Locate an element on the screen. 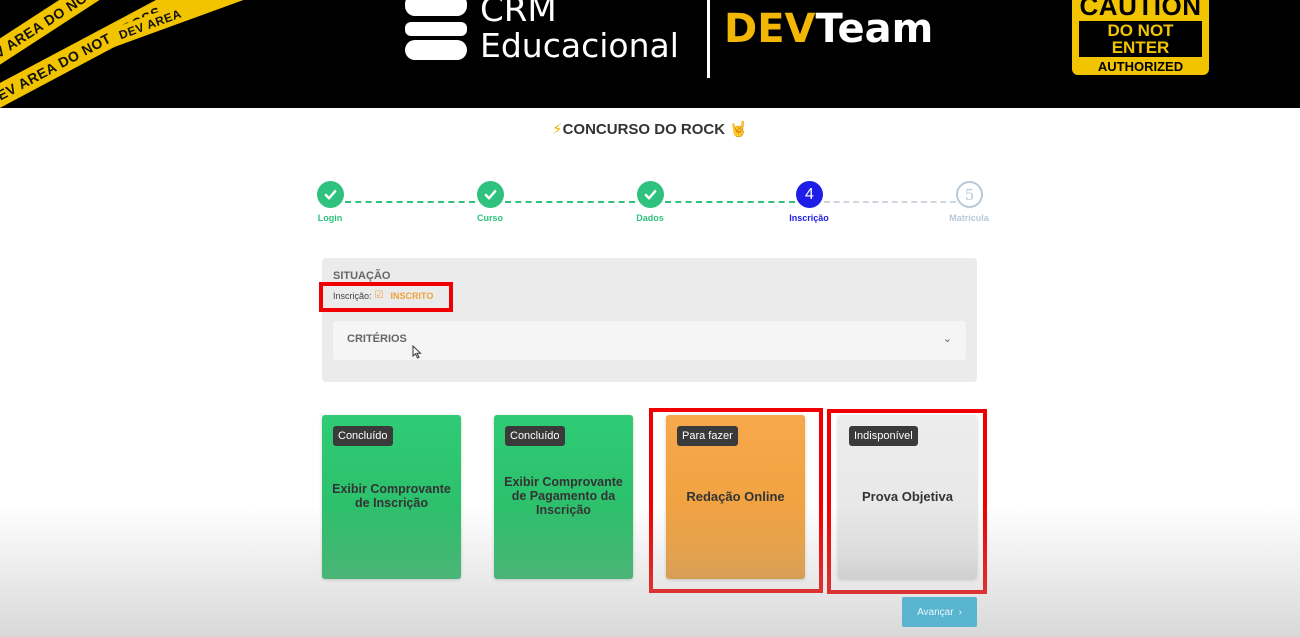 The height and width of the screenshot is (637, 1300). card-prova-objetiva: Indisponível Prova Objetiva is located at coordinates (907, 497).